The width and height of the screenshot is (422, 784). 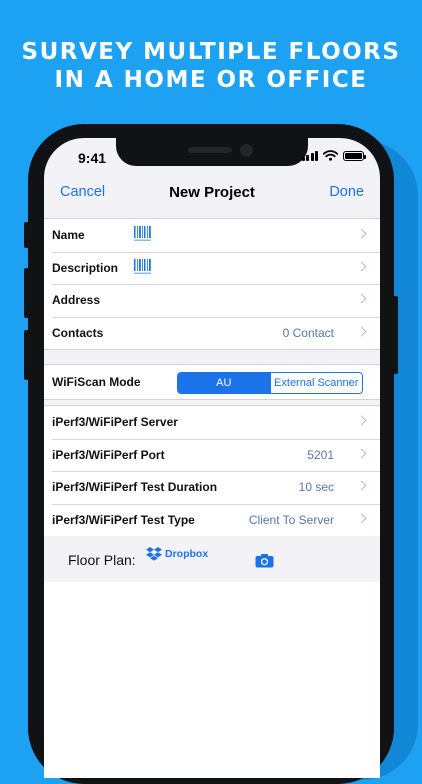 What do you see at coordinates (212, 193) in the screenshot?
I see `navigation-bar: New Project Cancel Done` at bounding box center [212, 193].